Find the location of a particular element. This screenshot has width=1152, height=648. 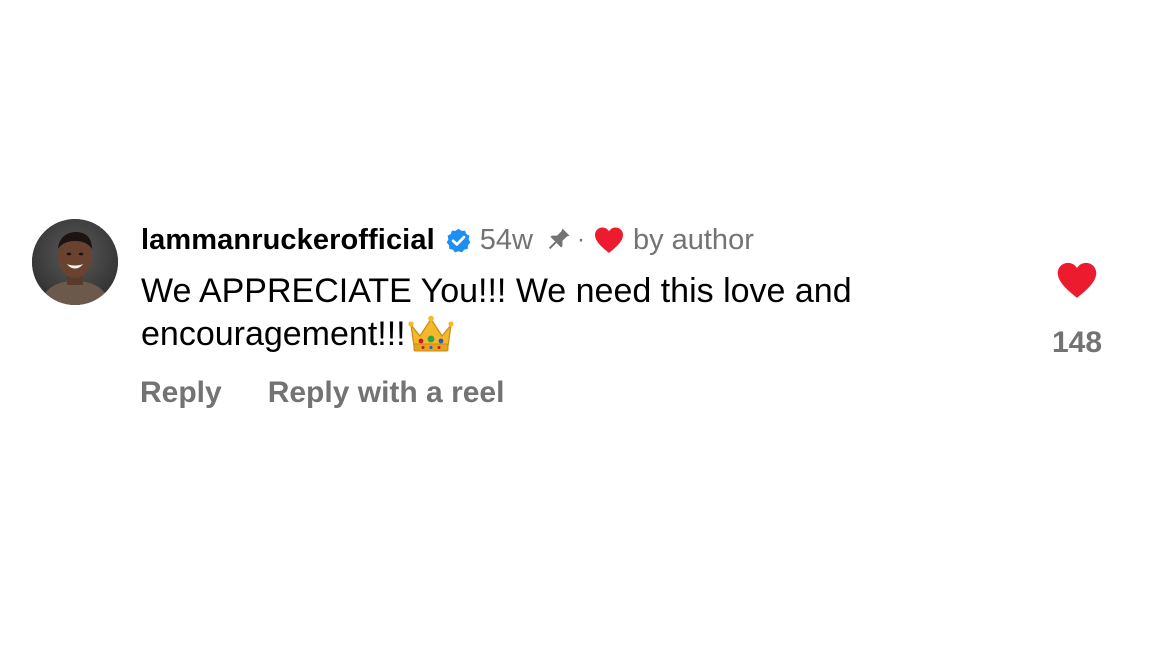

username-link: lammanruckerofficial is located at coordinates (288, 240).